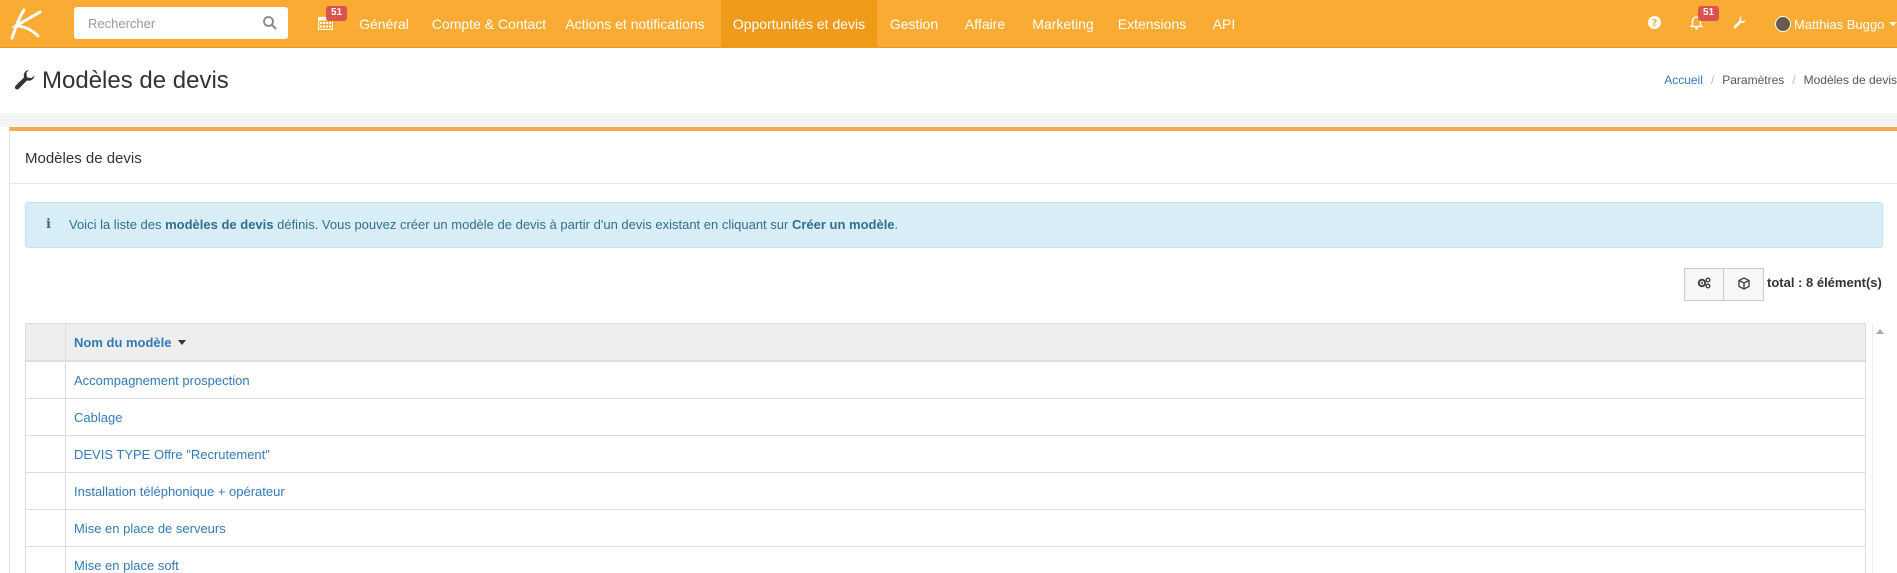  I want to click on template-link: Installation téléphonique + opérateur, so click(179, 491).